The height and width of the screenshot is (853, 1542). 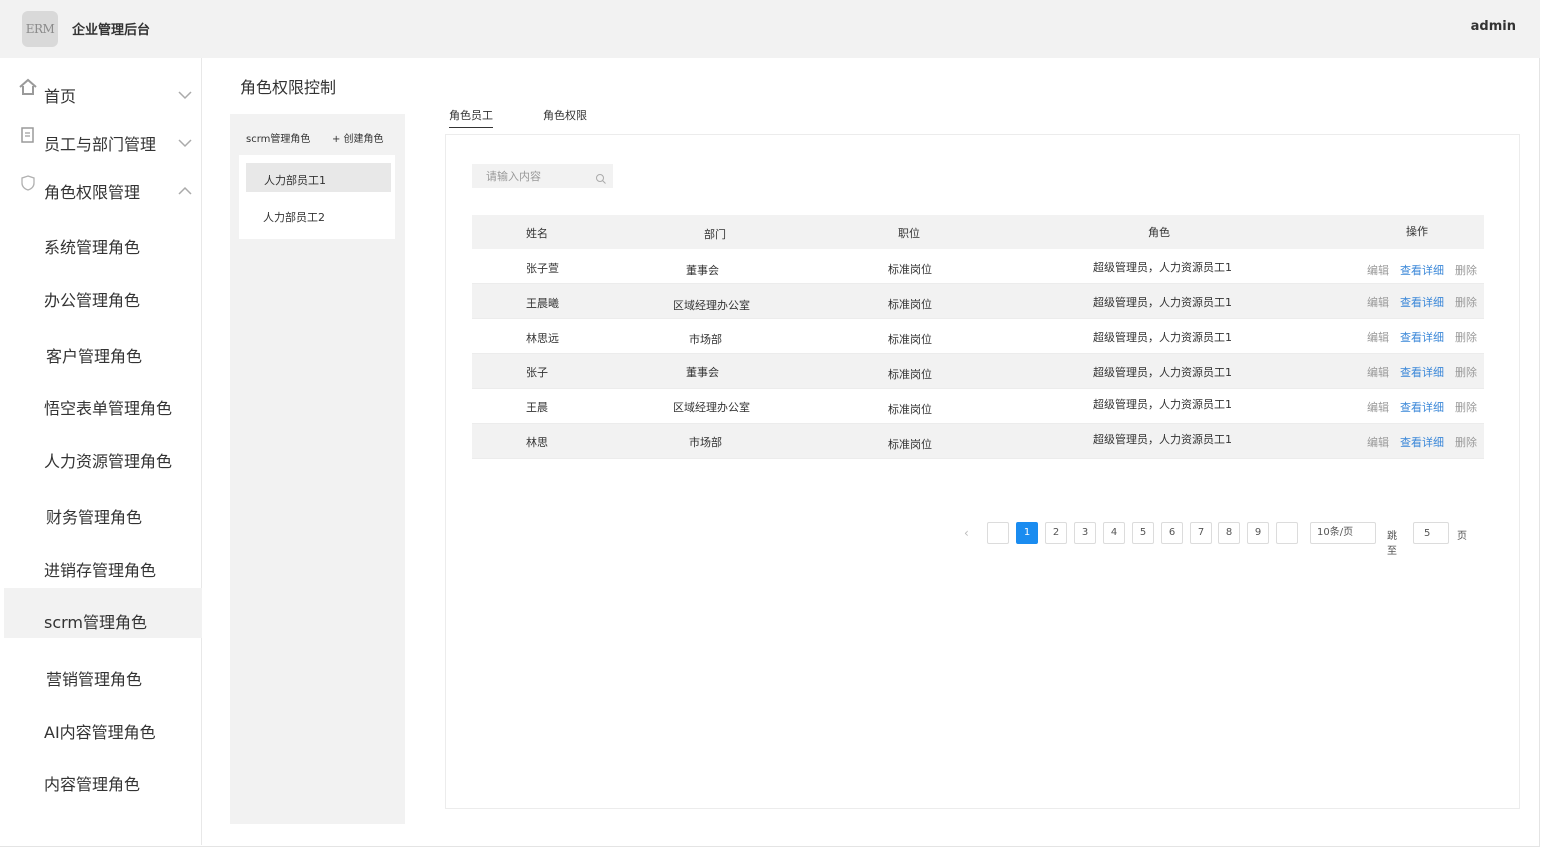 I want to click on cell-dept: 市场部, so click(x=705, y=442).